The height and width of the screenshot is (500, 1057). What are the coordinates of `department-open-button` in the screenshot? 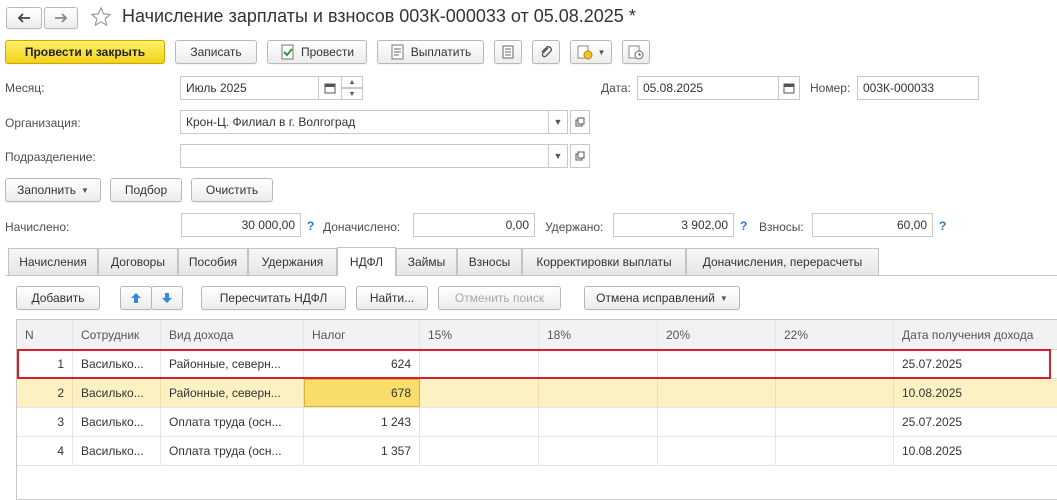 It's located at (580, 156).